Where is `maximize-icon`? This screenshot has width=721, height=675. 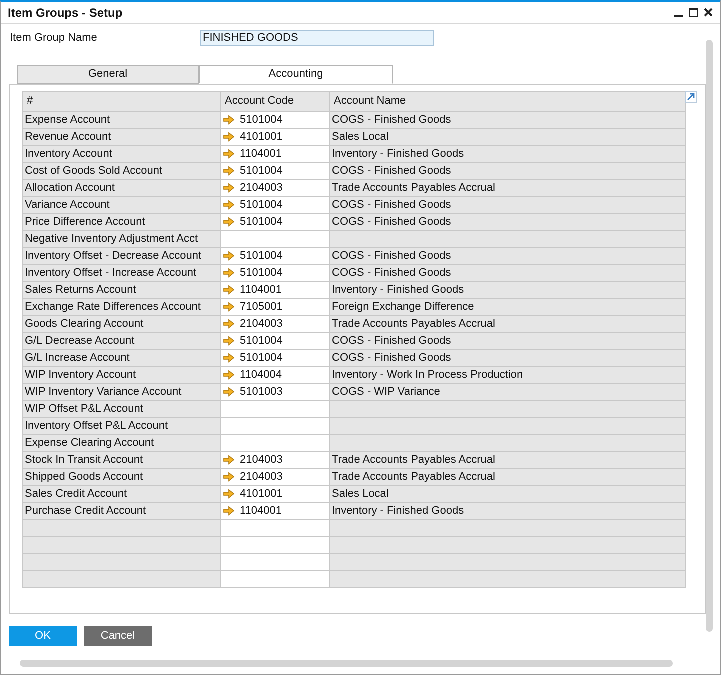
maximize-icon is located at coordinates (693, 12).